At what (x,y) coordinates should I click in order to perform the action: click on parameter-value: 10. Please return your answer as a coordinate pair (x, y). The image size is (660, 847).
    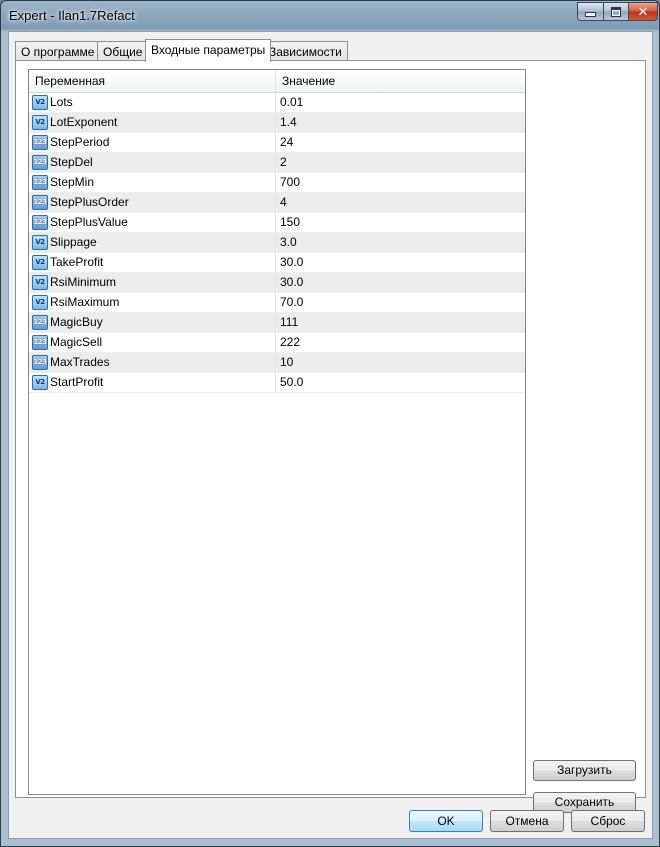
    Looking at the image, I should click on (400, 362).